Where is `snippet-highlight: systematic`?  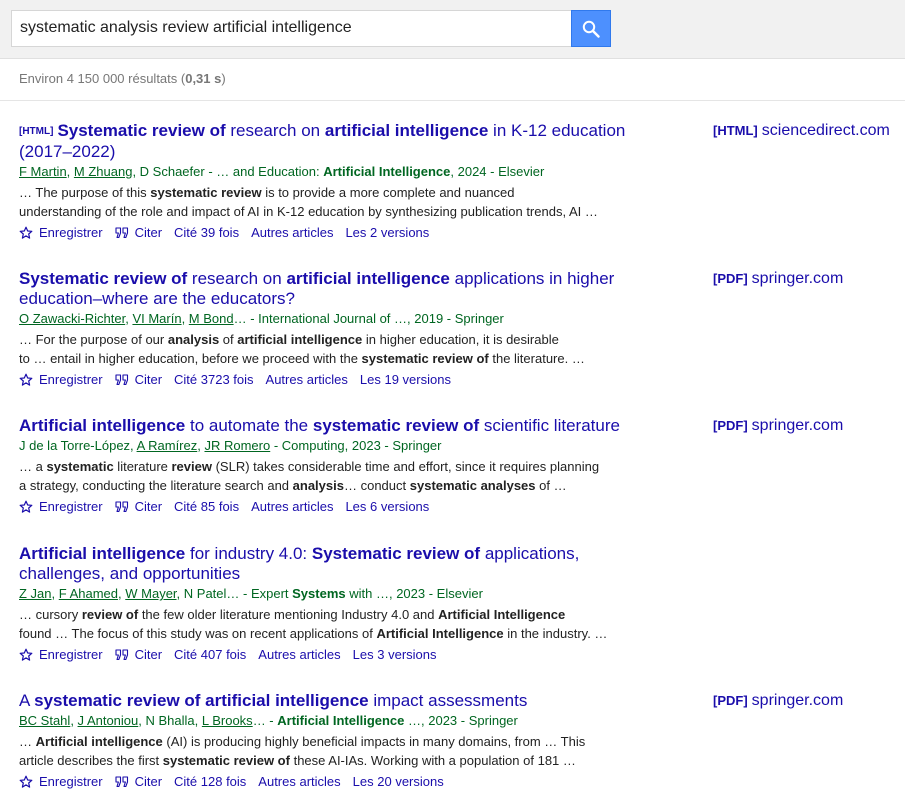 snippet-highlight: systematic is located at coordinates (80, 466).